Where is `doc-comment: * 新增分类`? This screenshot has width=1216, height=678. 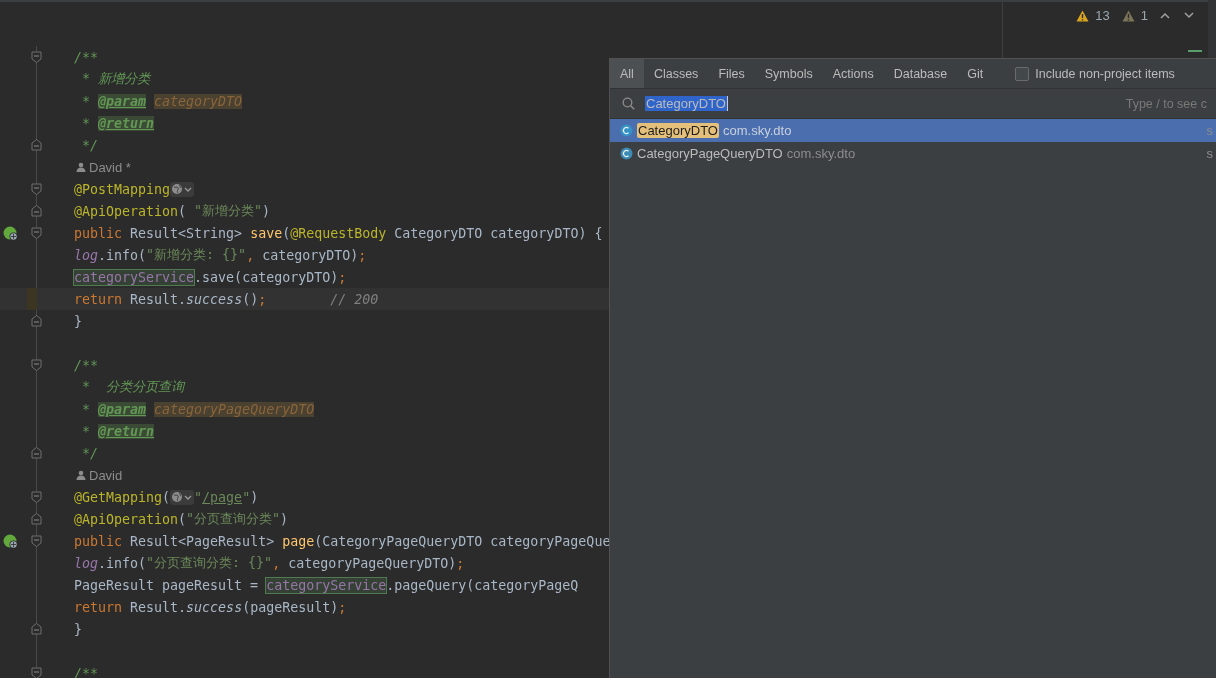
doc-comment: * 新增分类 is located at coordinates (116, 79).